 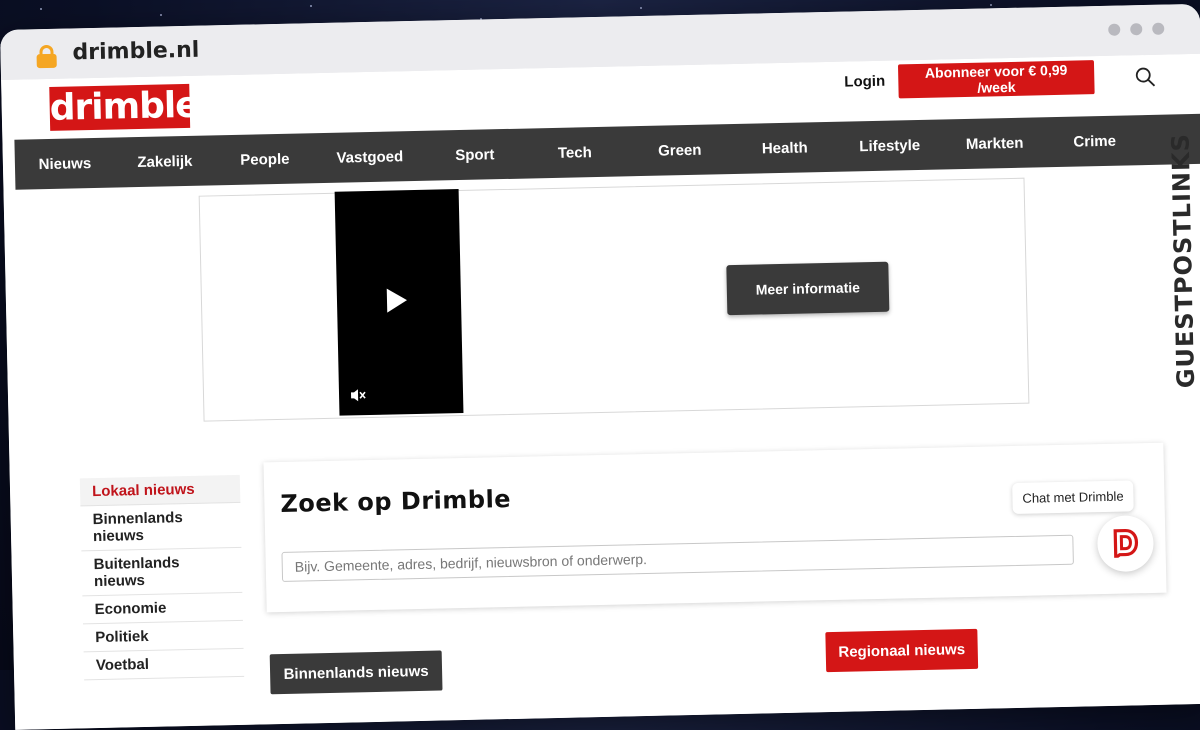 What do you see at coordinates (995, 143) in the screenshot?
I see `nav-item-markten: Markten` at bounding box center [995, 143].